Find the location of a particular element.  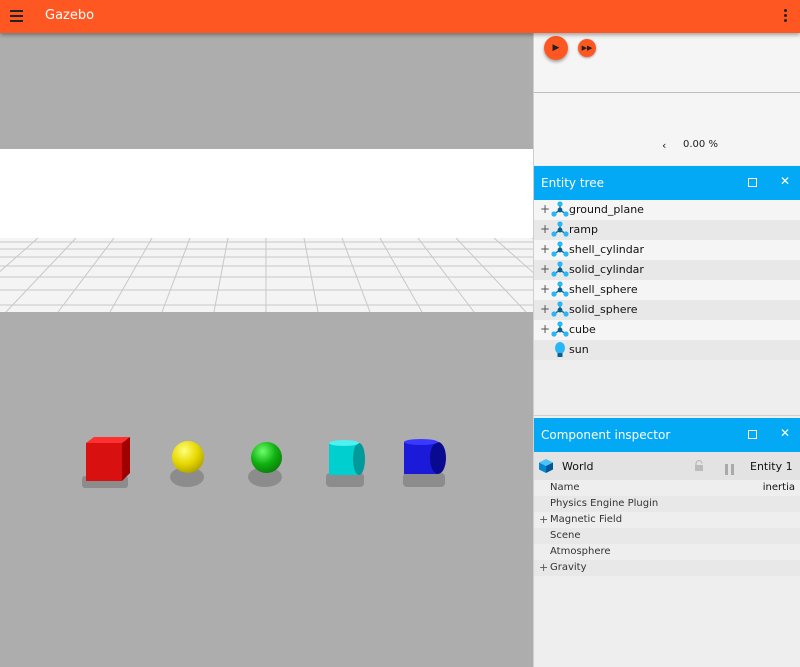

light-bulb-icon is located at coordinates (560, 349).